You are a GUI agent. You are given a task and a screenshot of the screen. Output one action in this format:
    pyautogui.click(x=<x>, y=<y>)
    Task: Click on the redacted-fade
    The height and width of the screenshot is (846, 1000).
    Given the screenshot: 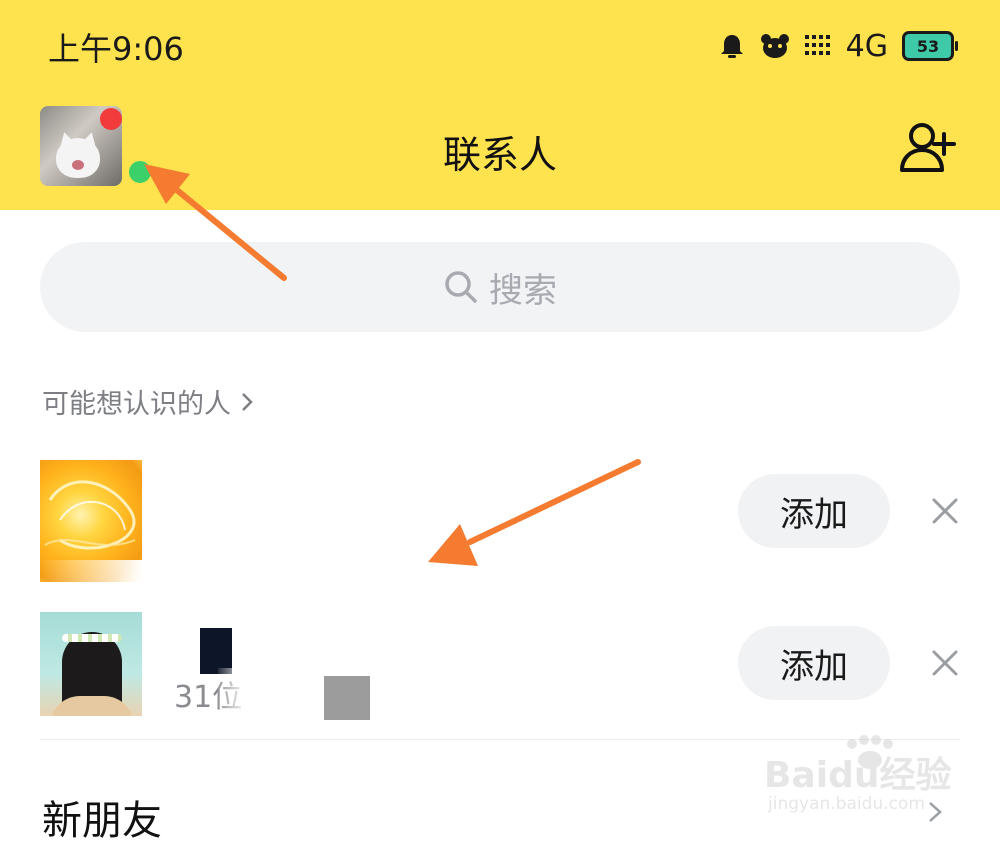 What is the action you would take?
    pyautogui.click(x=233, y=688)
    